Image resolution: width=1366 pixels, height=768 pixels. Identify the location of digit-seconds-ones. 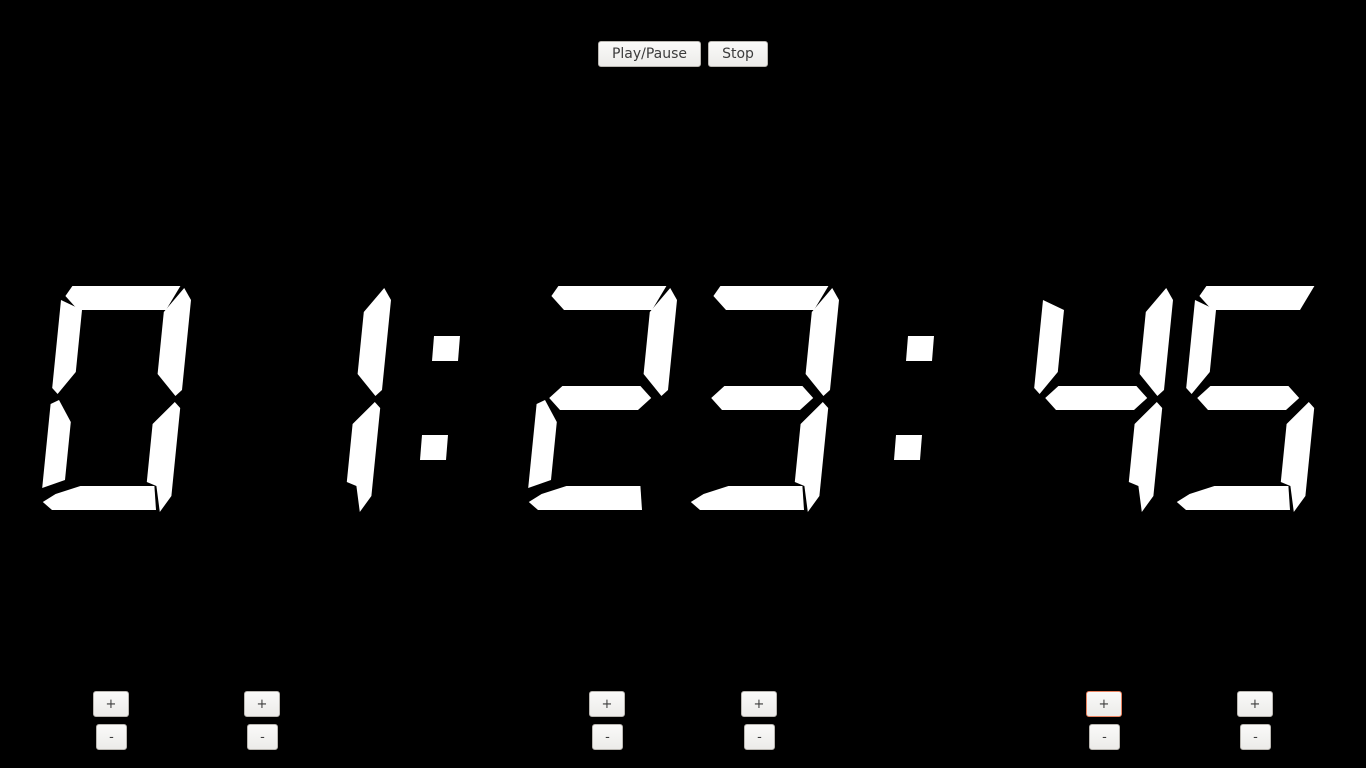
(1245, 399).